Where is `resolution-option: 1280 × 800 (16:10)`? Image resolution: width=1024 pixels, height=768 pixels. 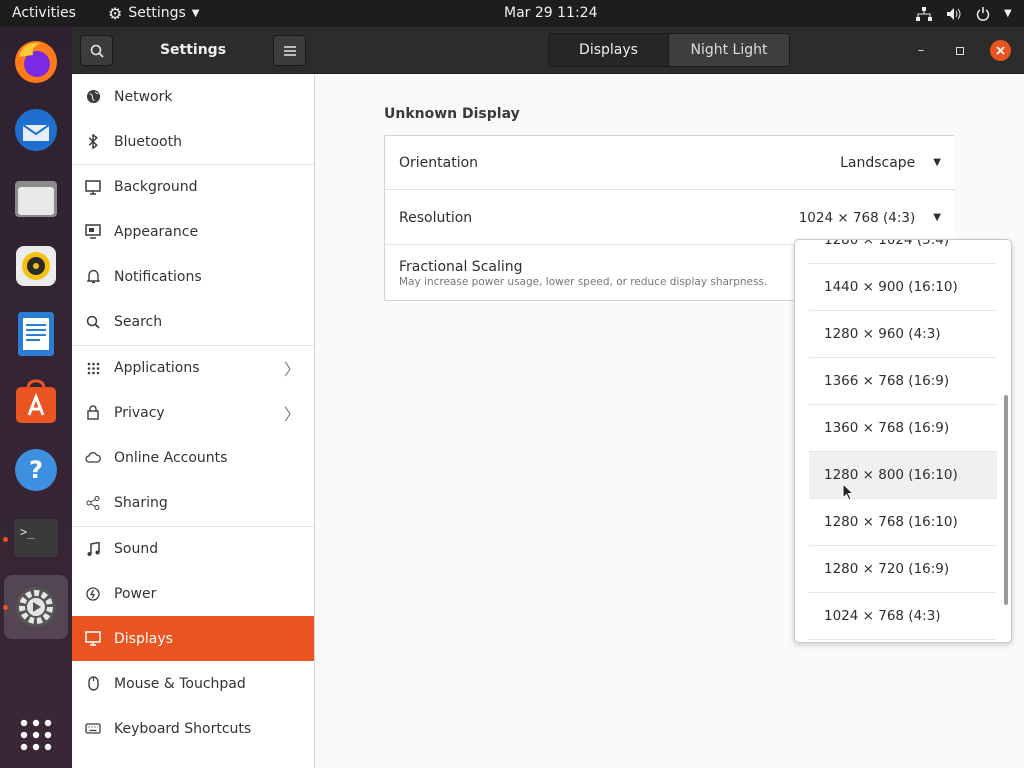 resolution-option: 1280 × 800 (16:10) is located at coordinates (903, 475).